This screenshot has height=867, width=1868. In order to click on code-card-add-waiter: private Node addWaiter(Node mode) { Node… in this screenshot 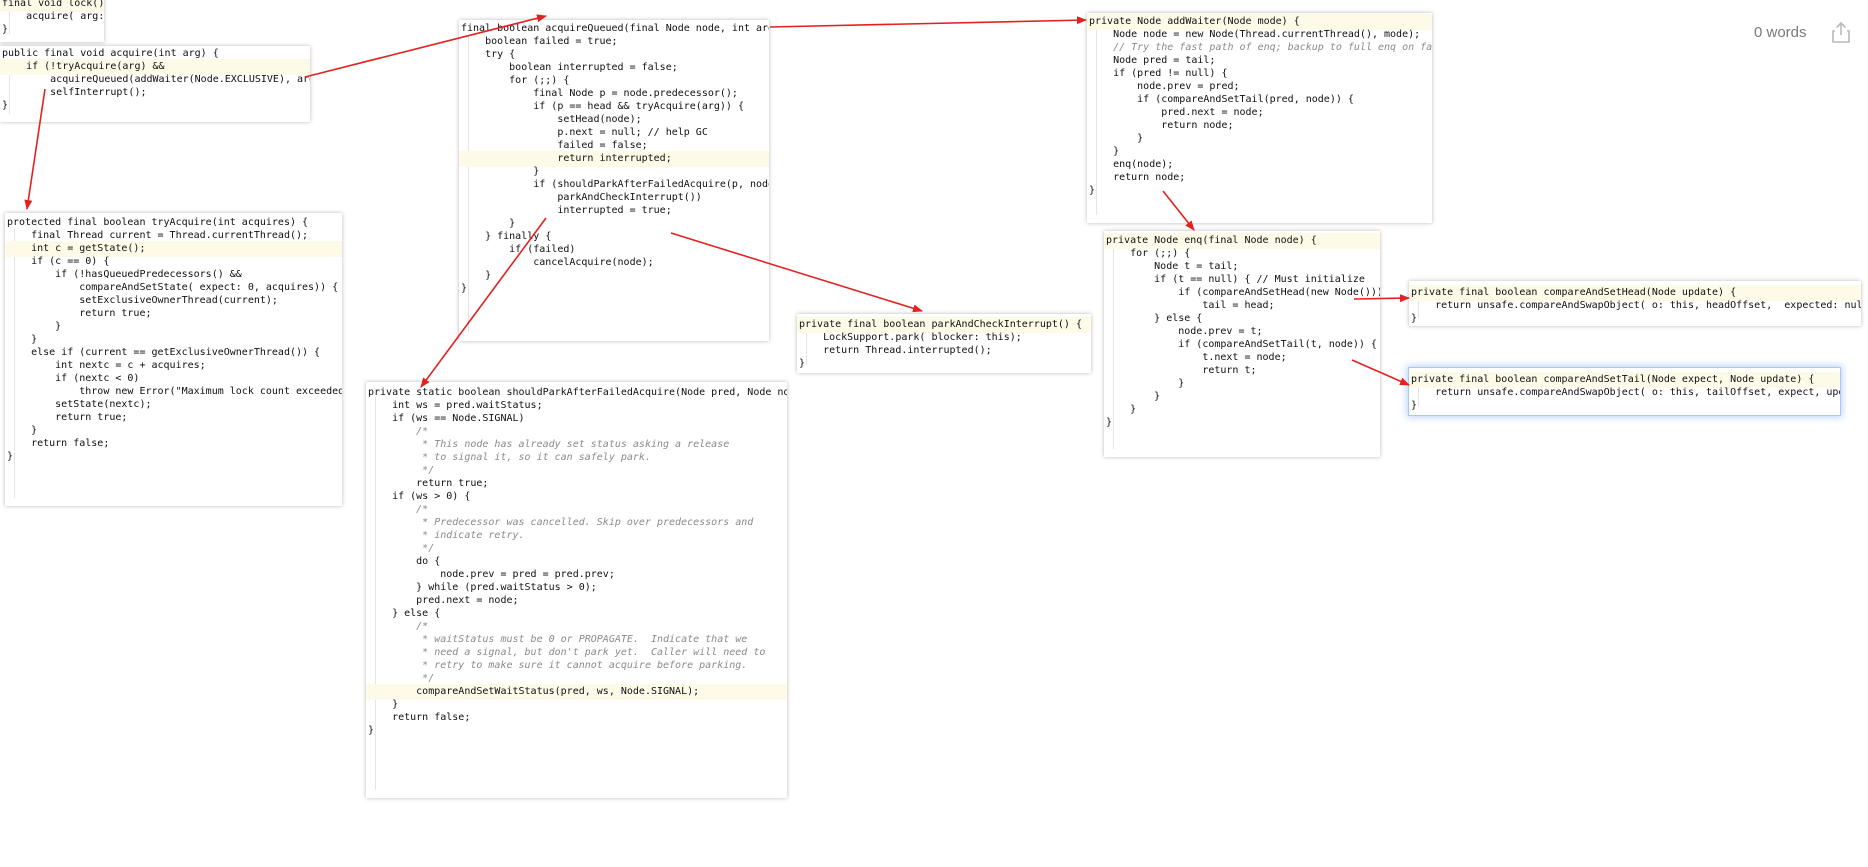, I will do `click(1259, 118)`.